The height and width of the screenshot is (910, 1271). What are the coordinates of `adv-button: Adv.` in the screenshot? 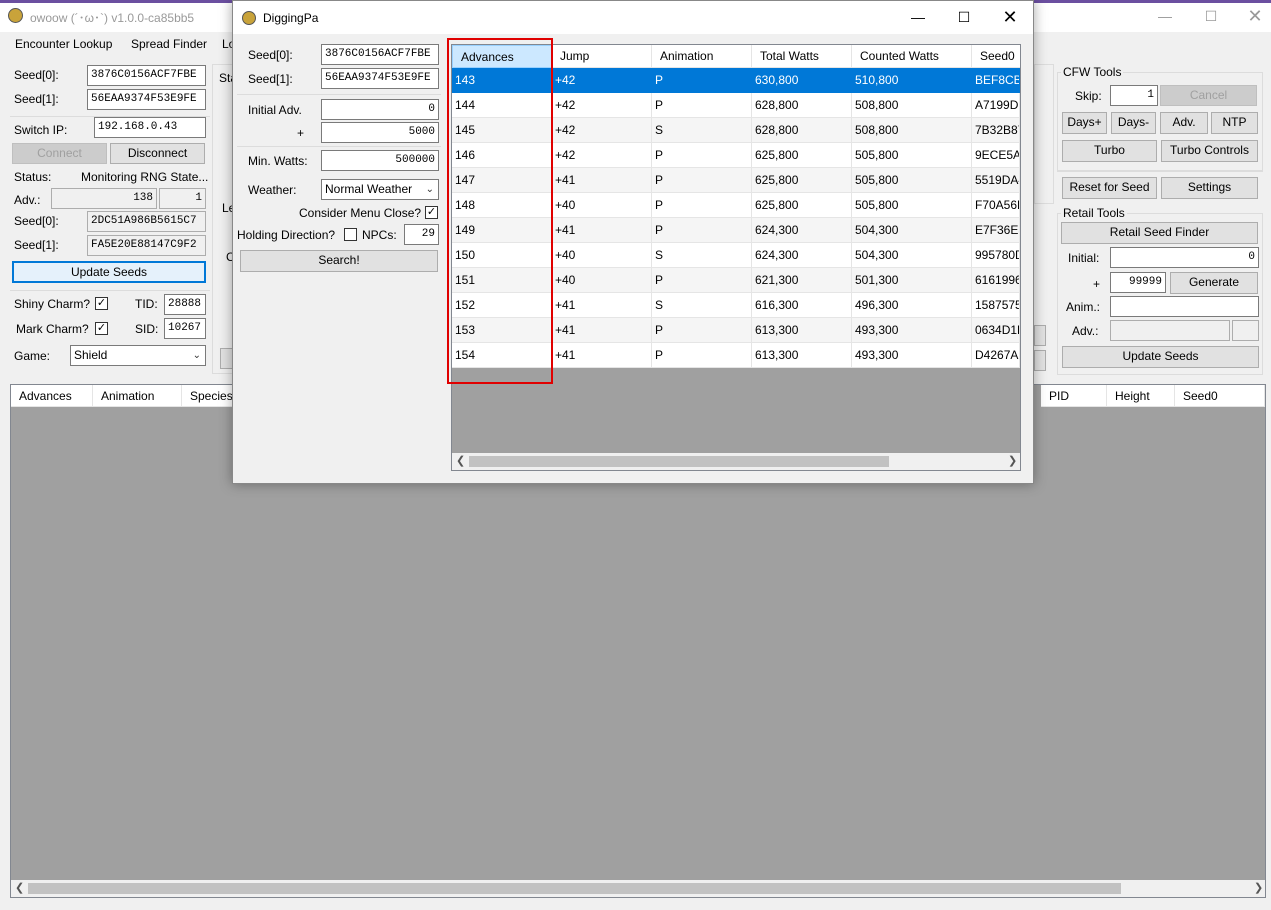 It's located at (1184, 123).